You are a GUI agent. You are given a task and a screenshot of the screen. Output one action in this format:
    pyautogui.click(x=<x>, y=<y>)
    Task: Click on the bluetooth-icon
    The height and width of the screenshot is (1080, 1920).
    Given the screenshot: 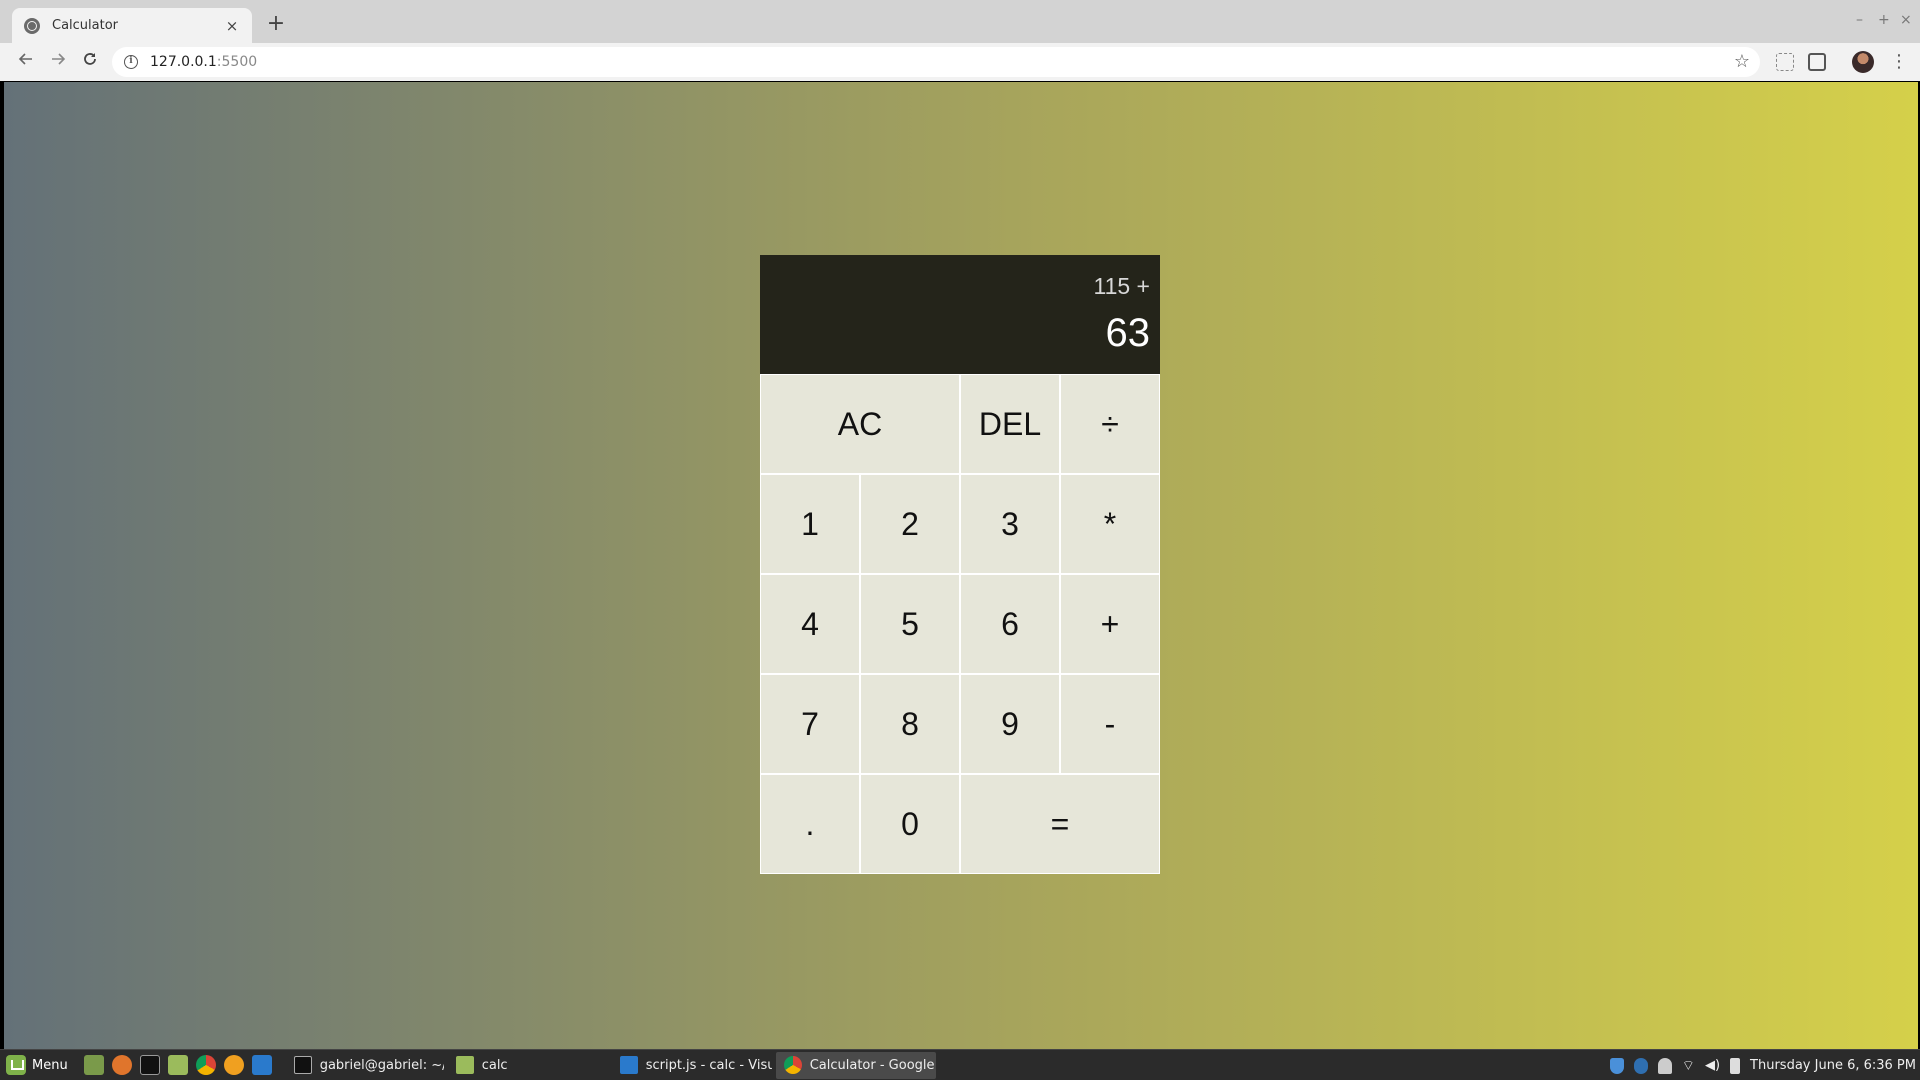 What is the action you would take?
    pyautogui.click(x=1640, y=1065)
    